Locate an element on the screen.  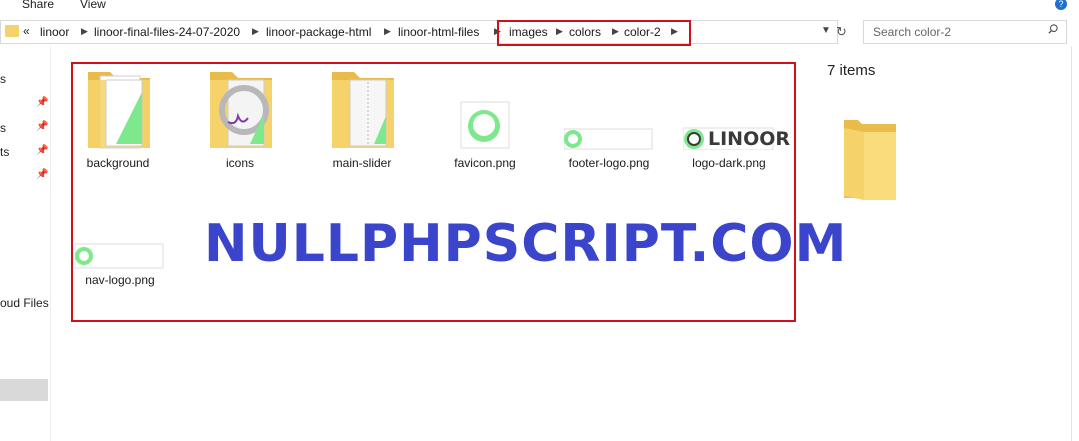
search-input: Search color-2 is located at coordinates (965, 32).